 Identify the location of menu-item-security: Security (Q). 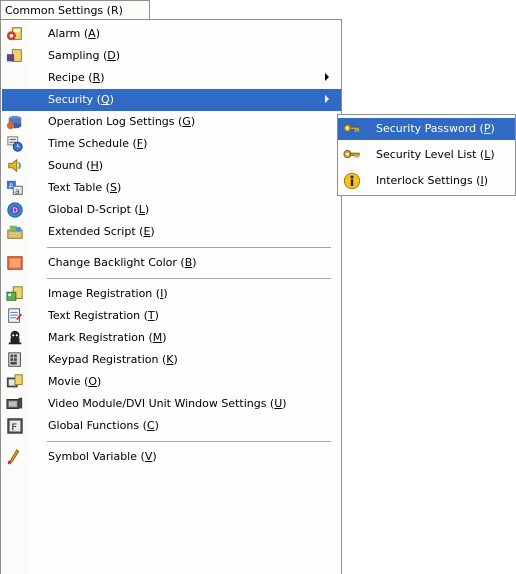
(171, 100).